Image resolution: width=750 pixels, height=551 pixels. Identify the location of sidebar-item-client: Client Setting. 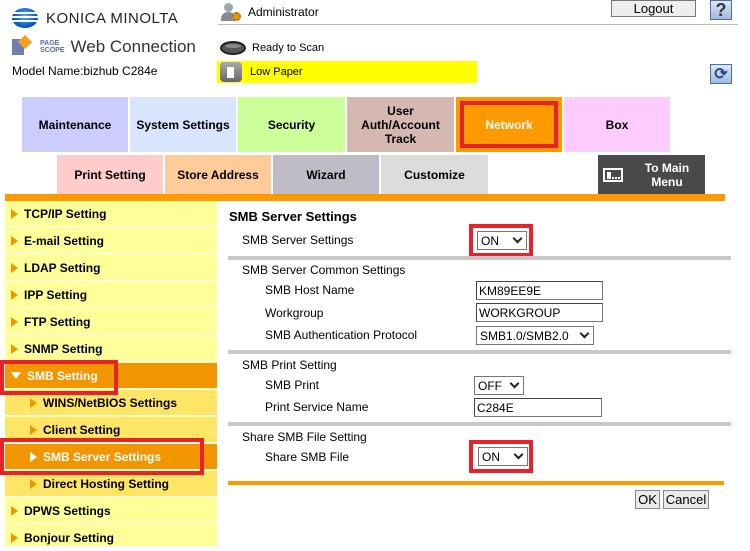
(111, 430).